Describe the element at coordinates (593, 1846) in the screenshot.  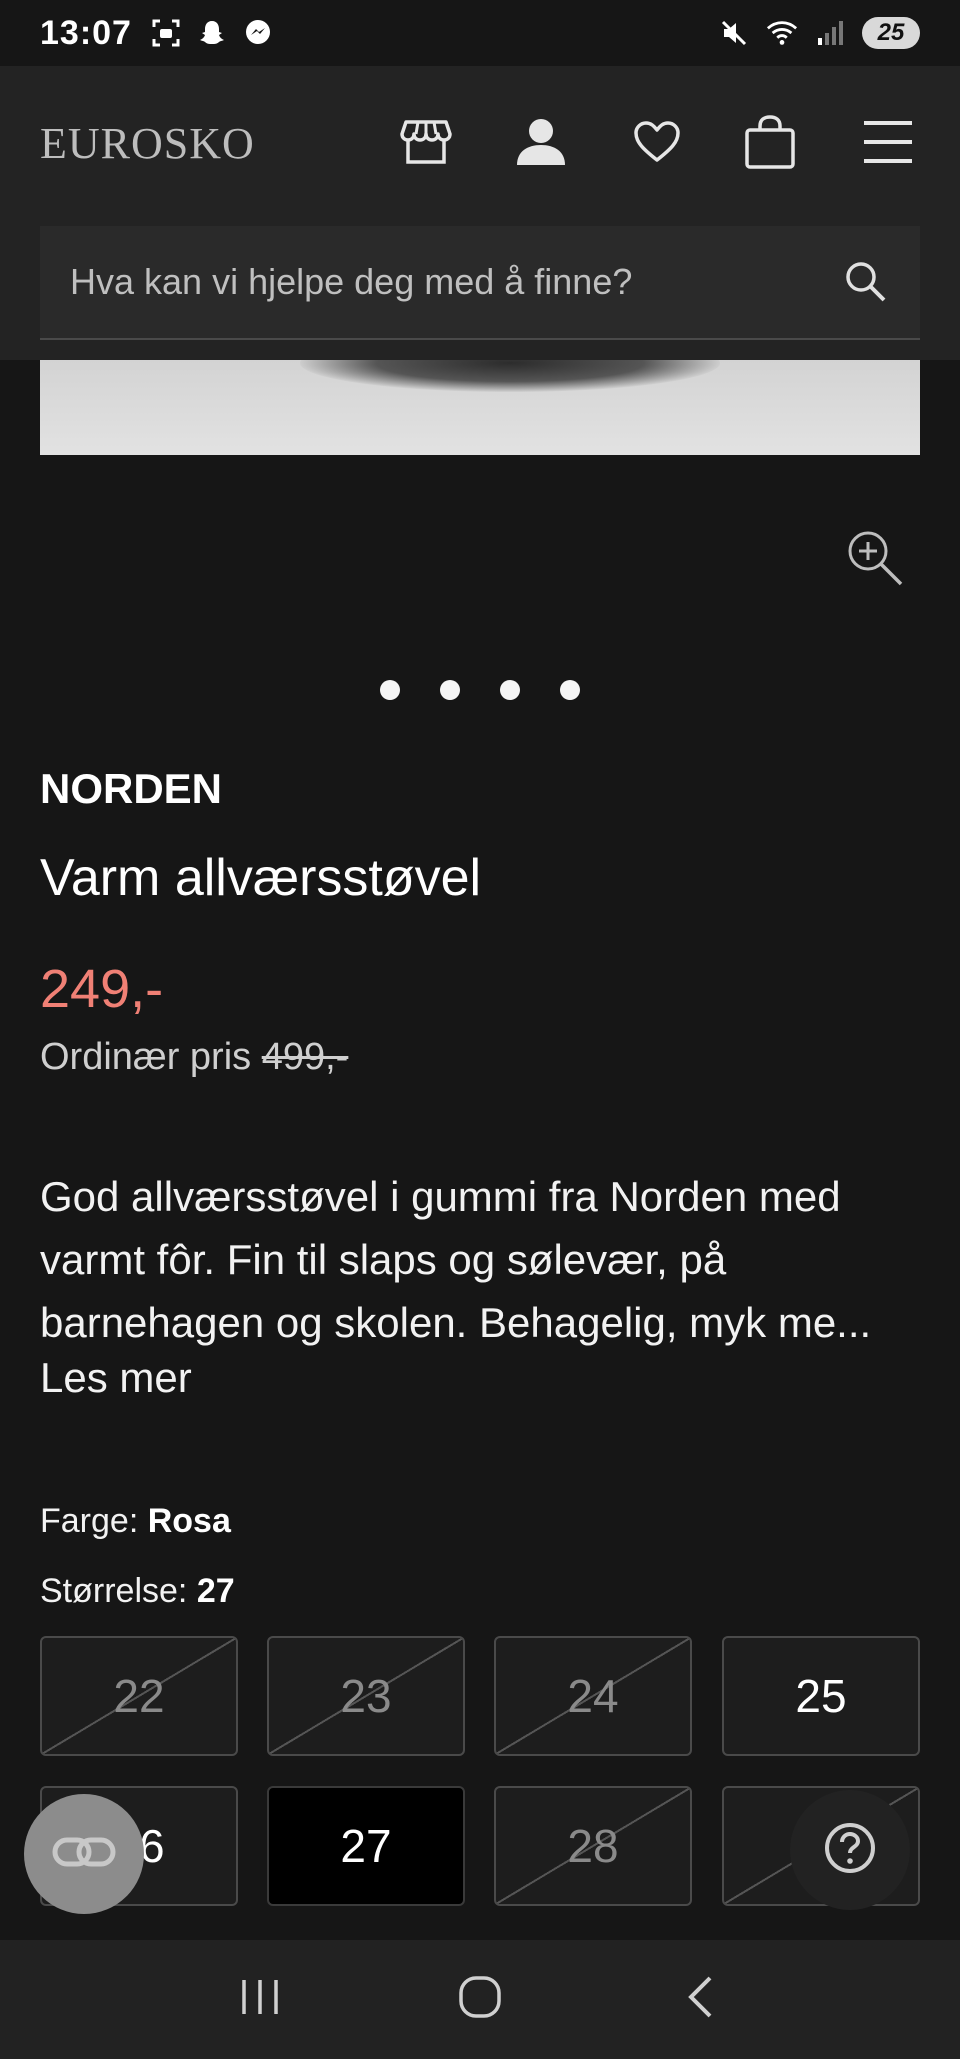
I see `size-option: 28` at that location.